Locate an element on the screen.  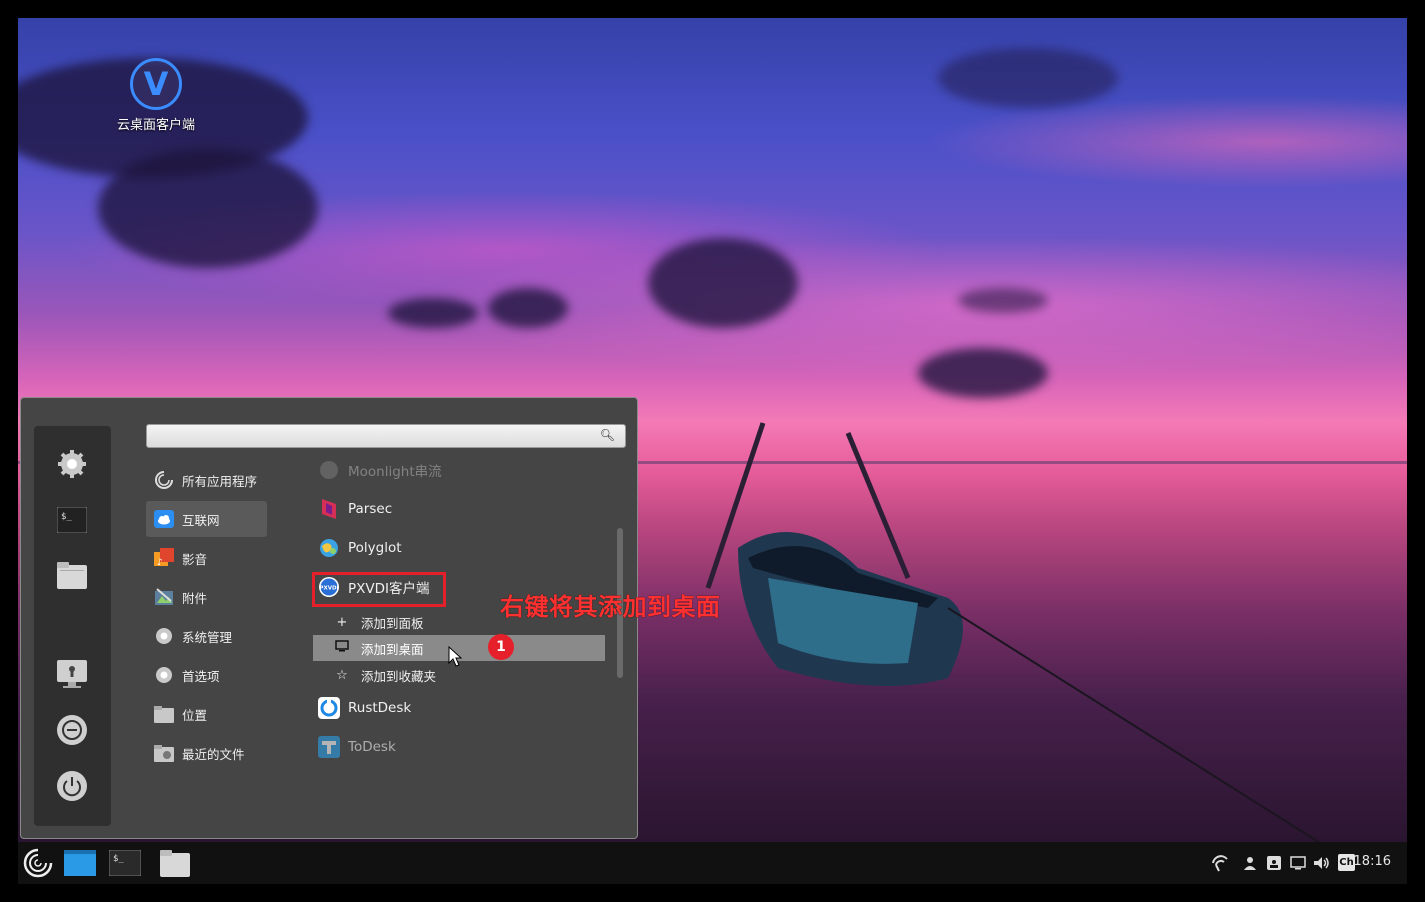
search-input is located at coordinates (375, 437).